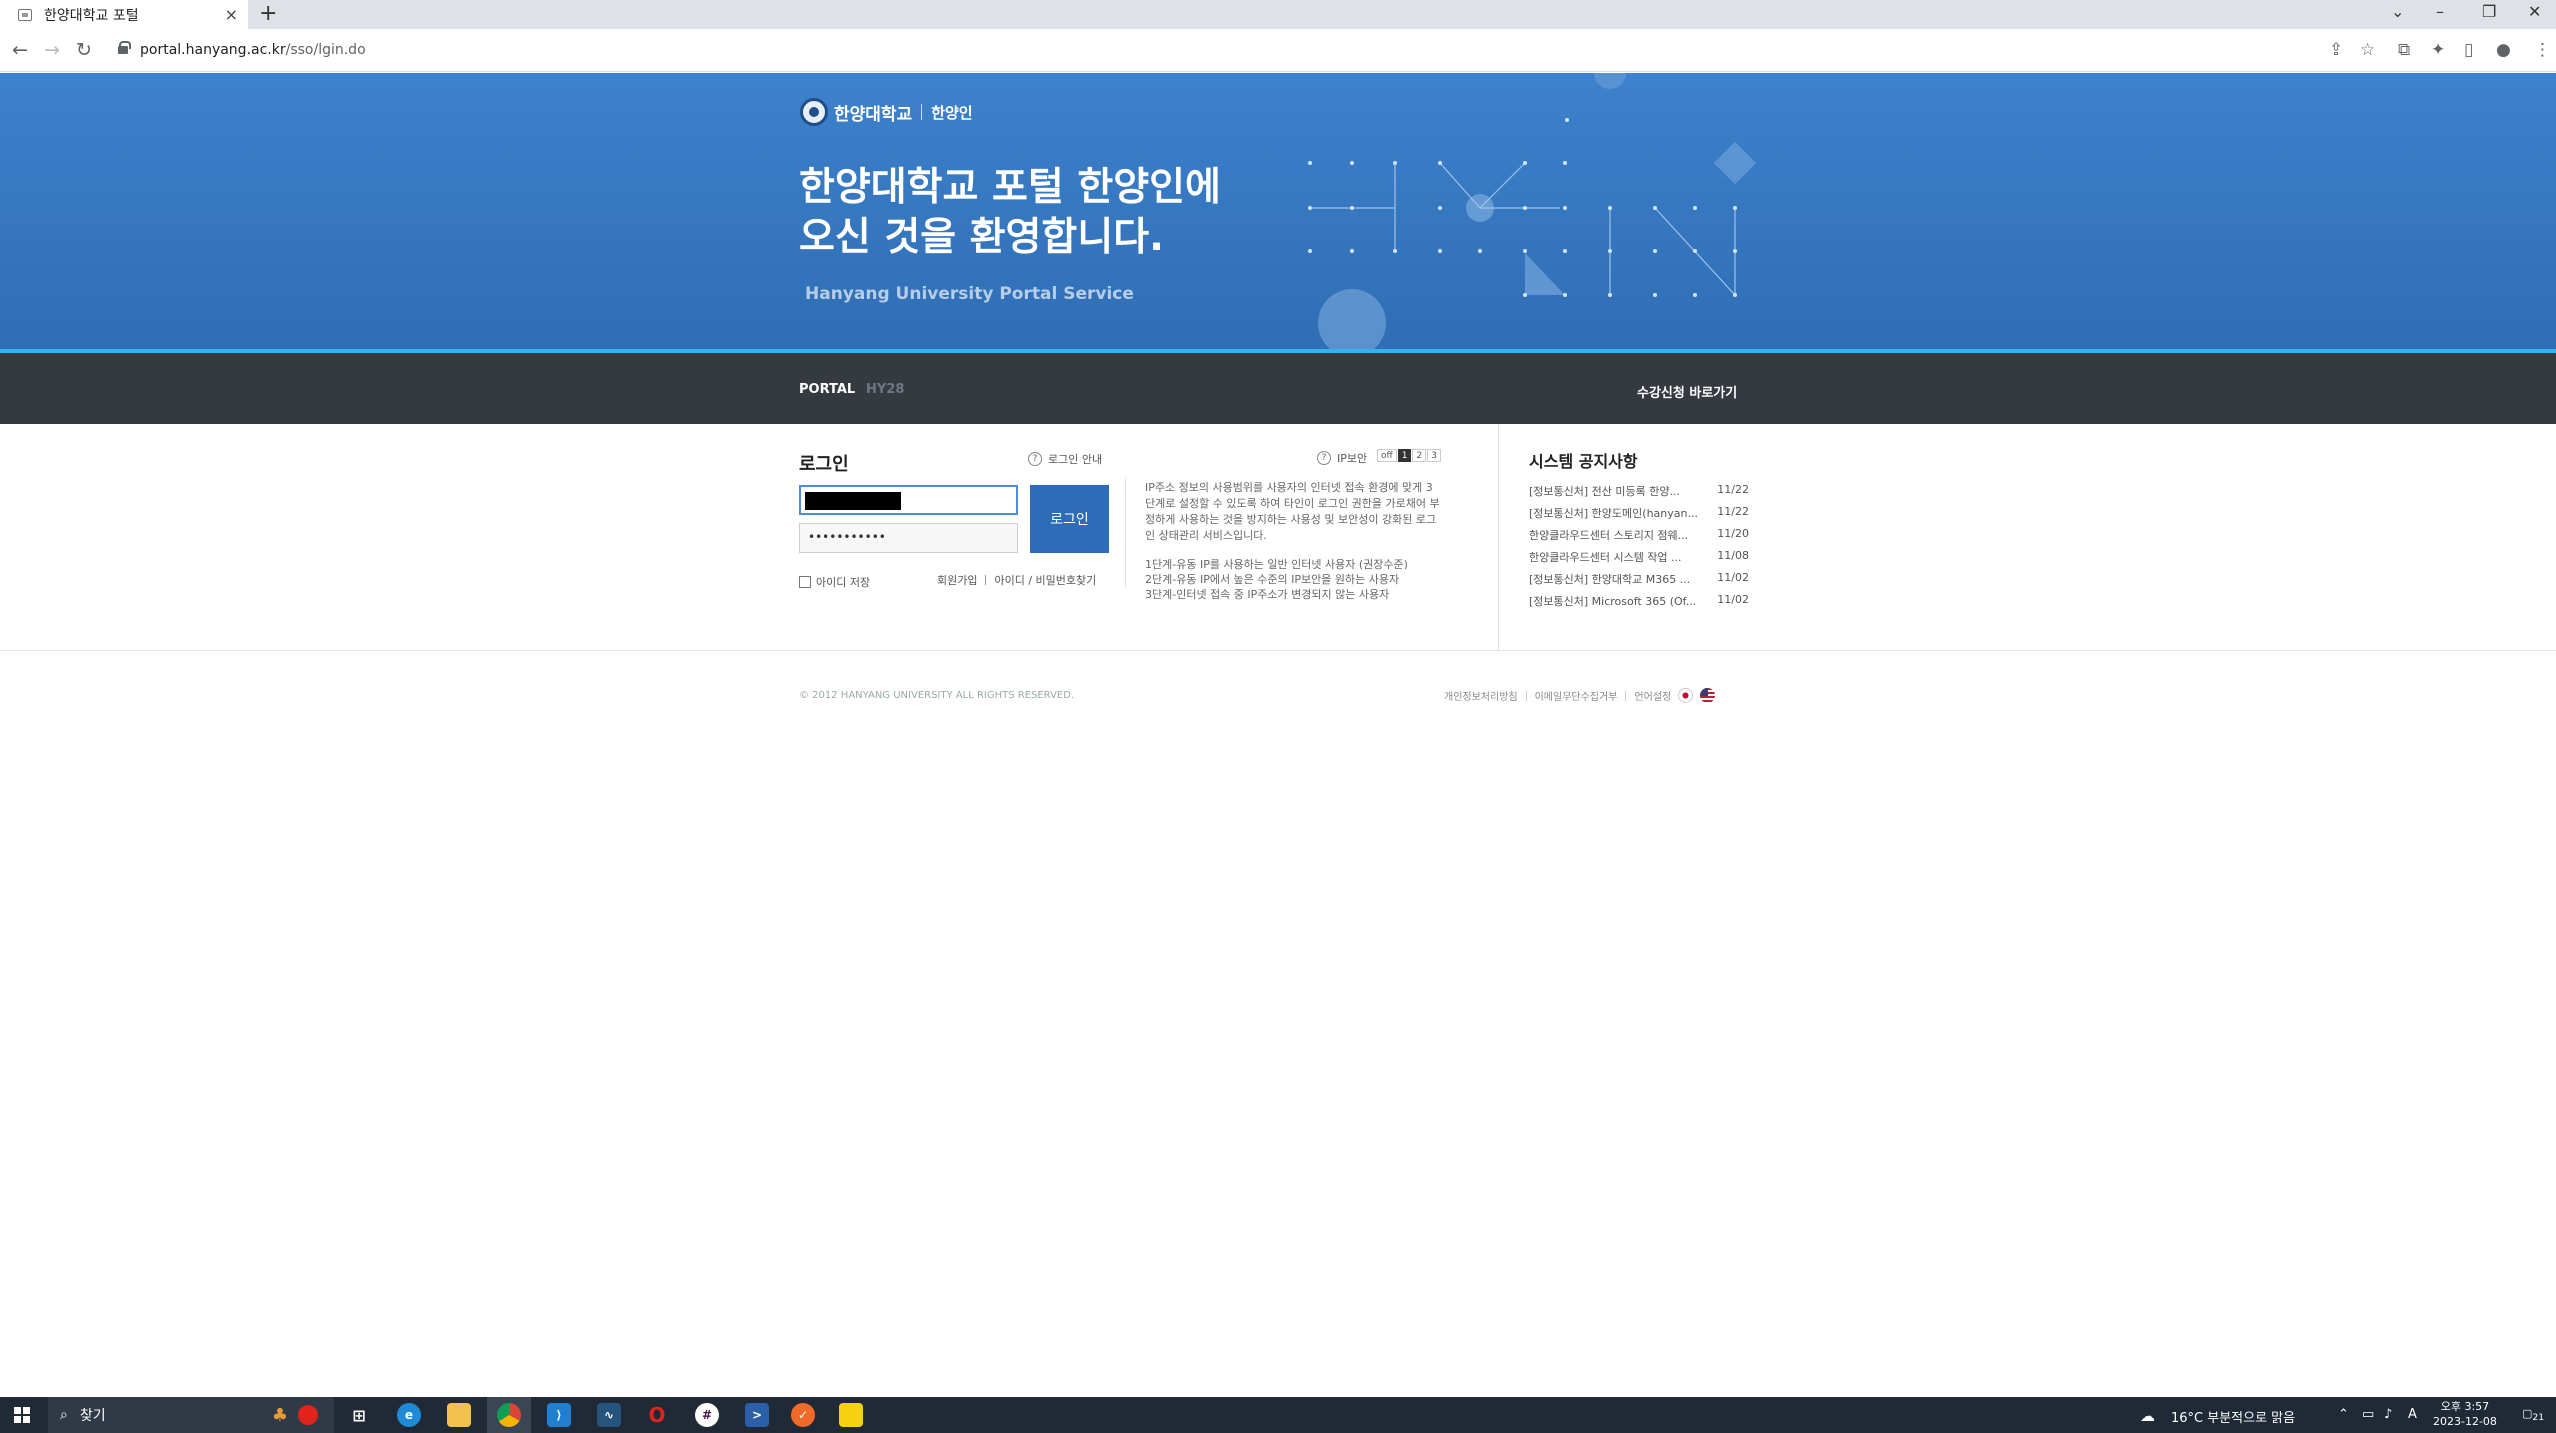 This screenshot has height=1433, width=2556. Describe the element at coordinates (1404, 455) in the screenshot. I see `ip-level-1: 1` at that location.